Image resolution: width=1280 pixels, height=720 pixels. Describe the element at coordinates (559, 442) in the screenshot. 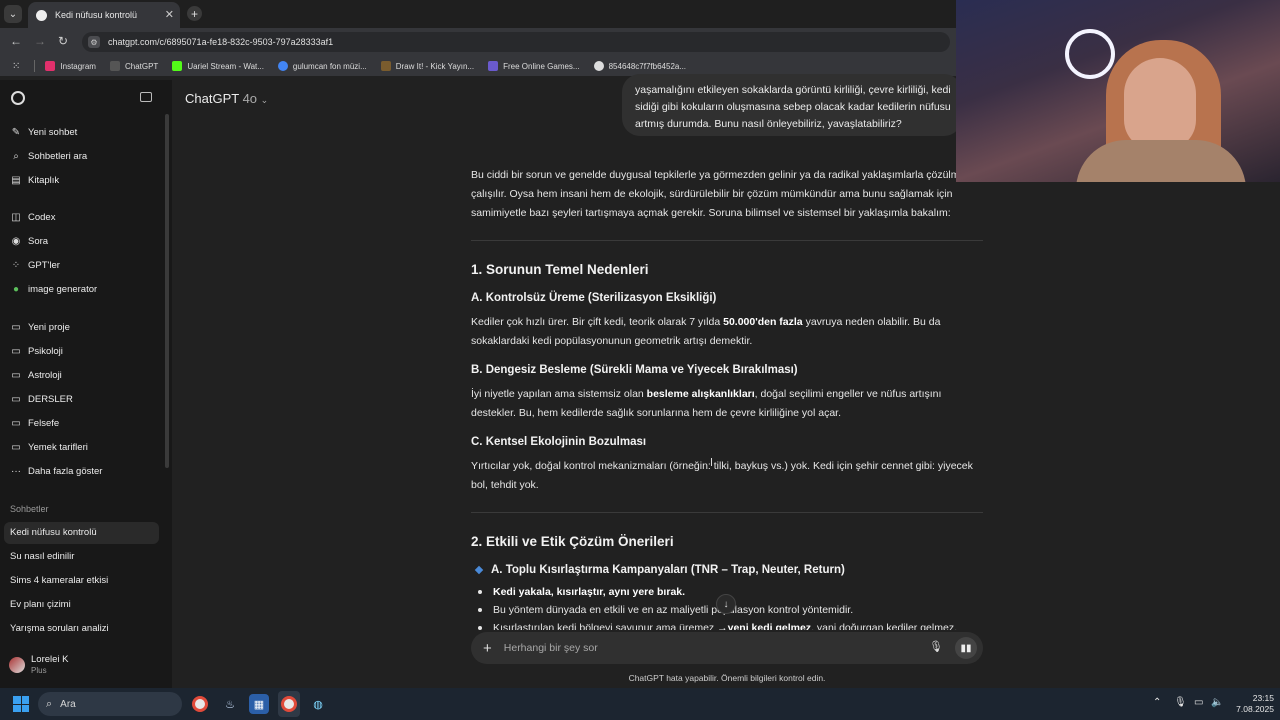

I see `subsection-heading: C. Kentsel Ekolojinin Bozulması` at that location.